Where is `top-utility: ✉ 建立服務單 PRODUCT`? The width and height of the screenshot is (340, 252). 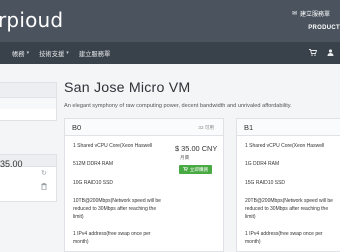 top-utility: ✉ 建立服務單 PRODUCT is located at coordinates (316, 20).